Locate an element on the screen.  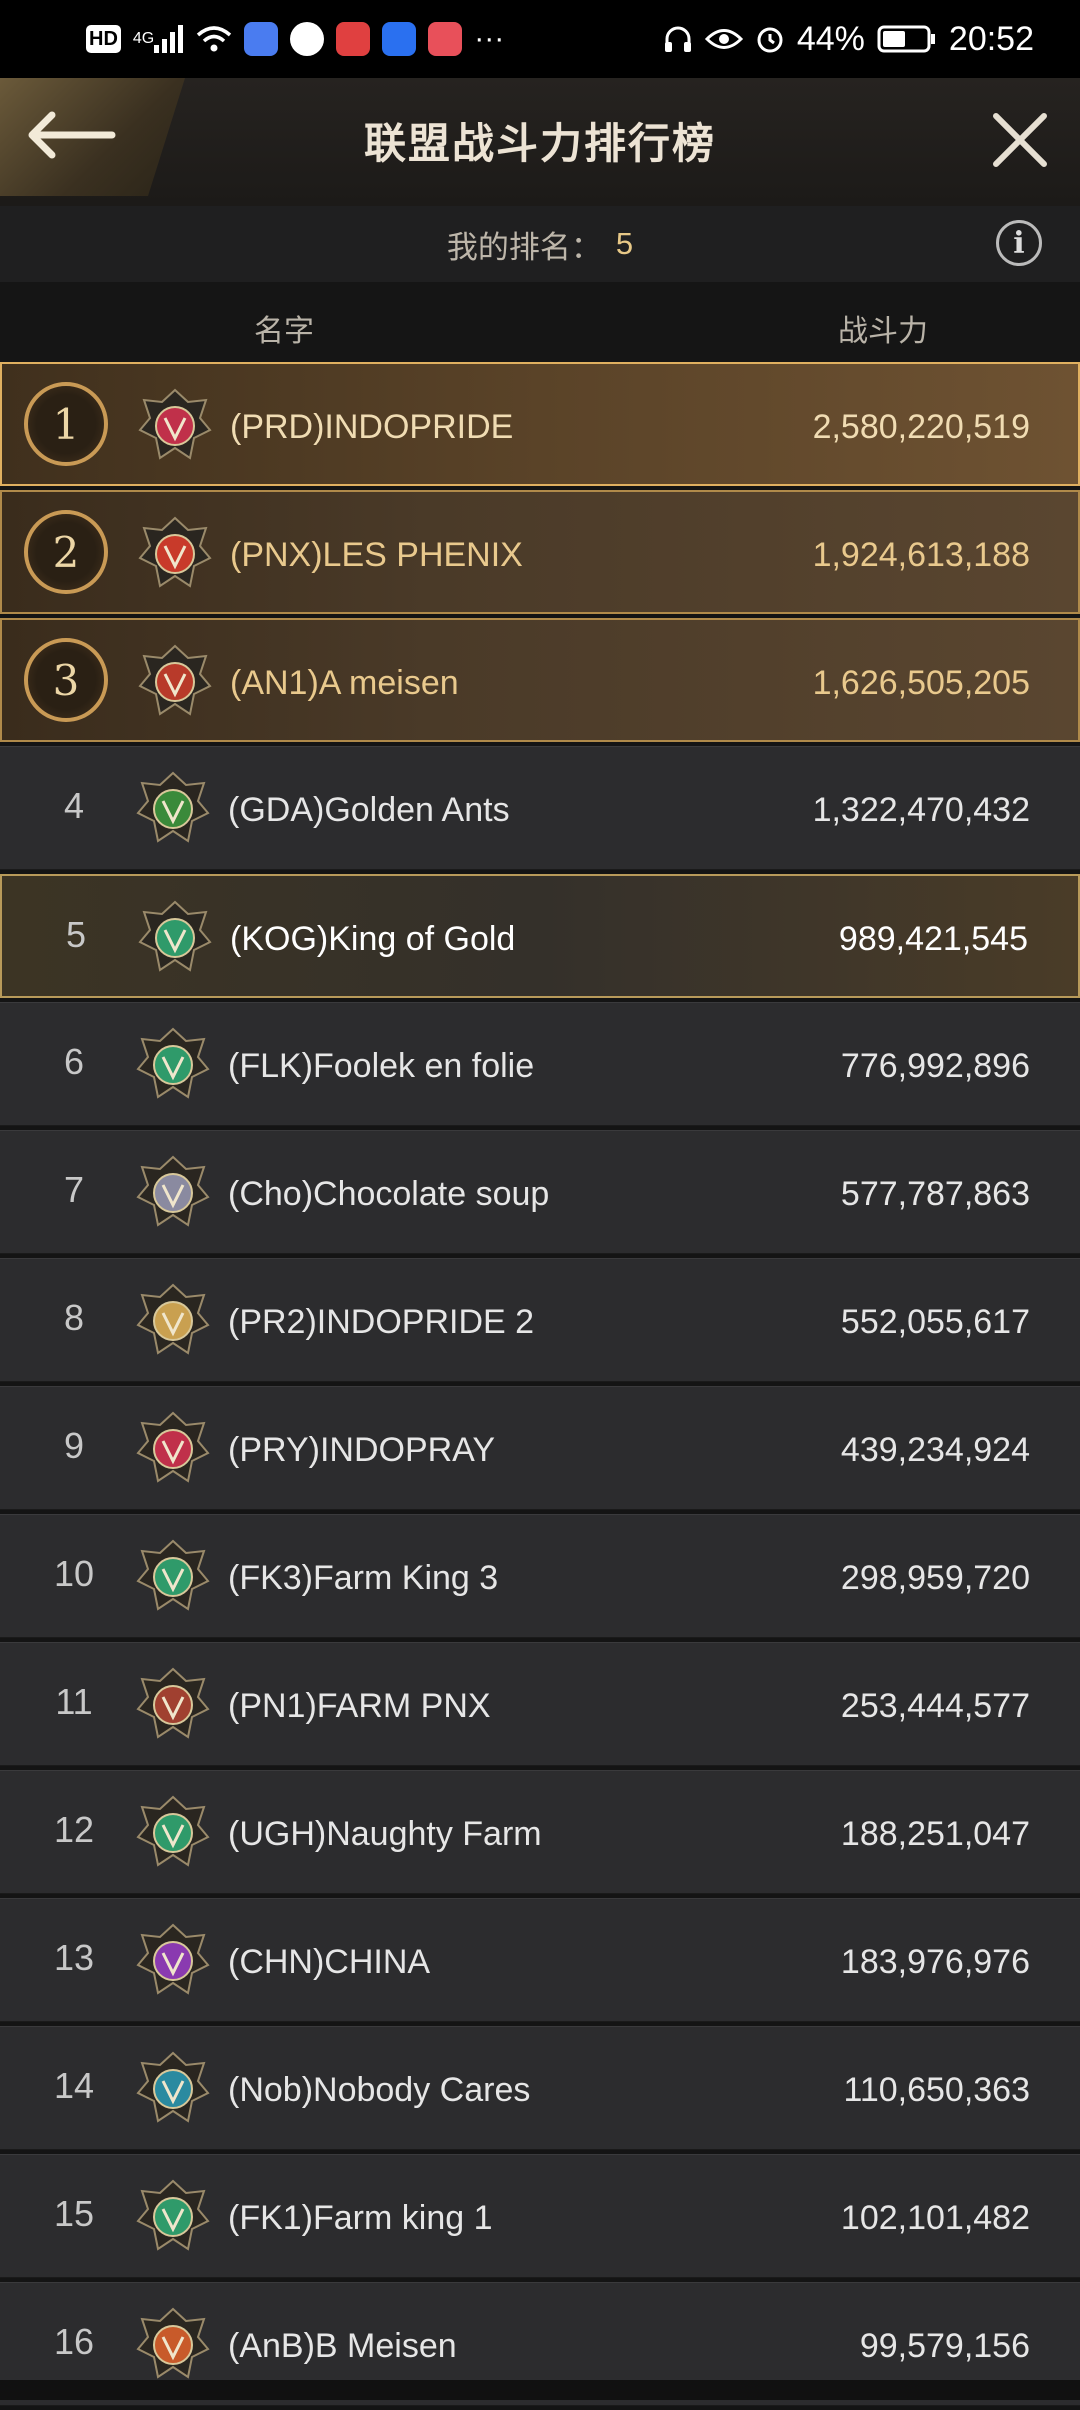
alliance-name: (FK3)Farm King 3 is located at coordinates (363, 1578).